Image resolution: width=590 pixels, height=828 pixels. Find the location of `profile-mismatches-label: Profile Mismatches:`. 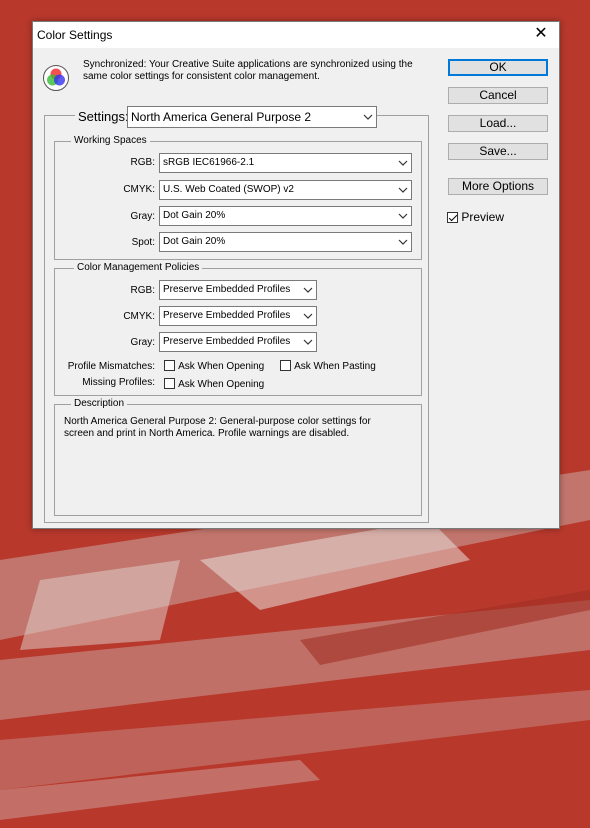

profile-mismatches-label: Profile Mismatches: is located at coordinates (111, 366).